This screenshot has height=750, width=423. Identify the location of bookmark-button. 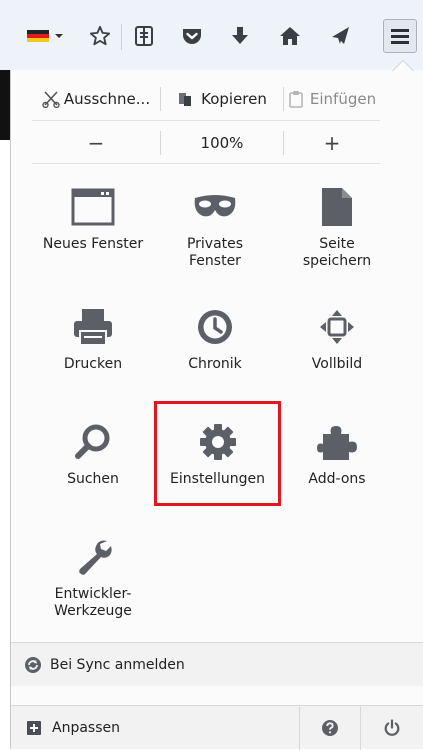
(100, 36).